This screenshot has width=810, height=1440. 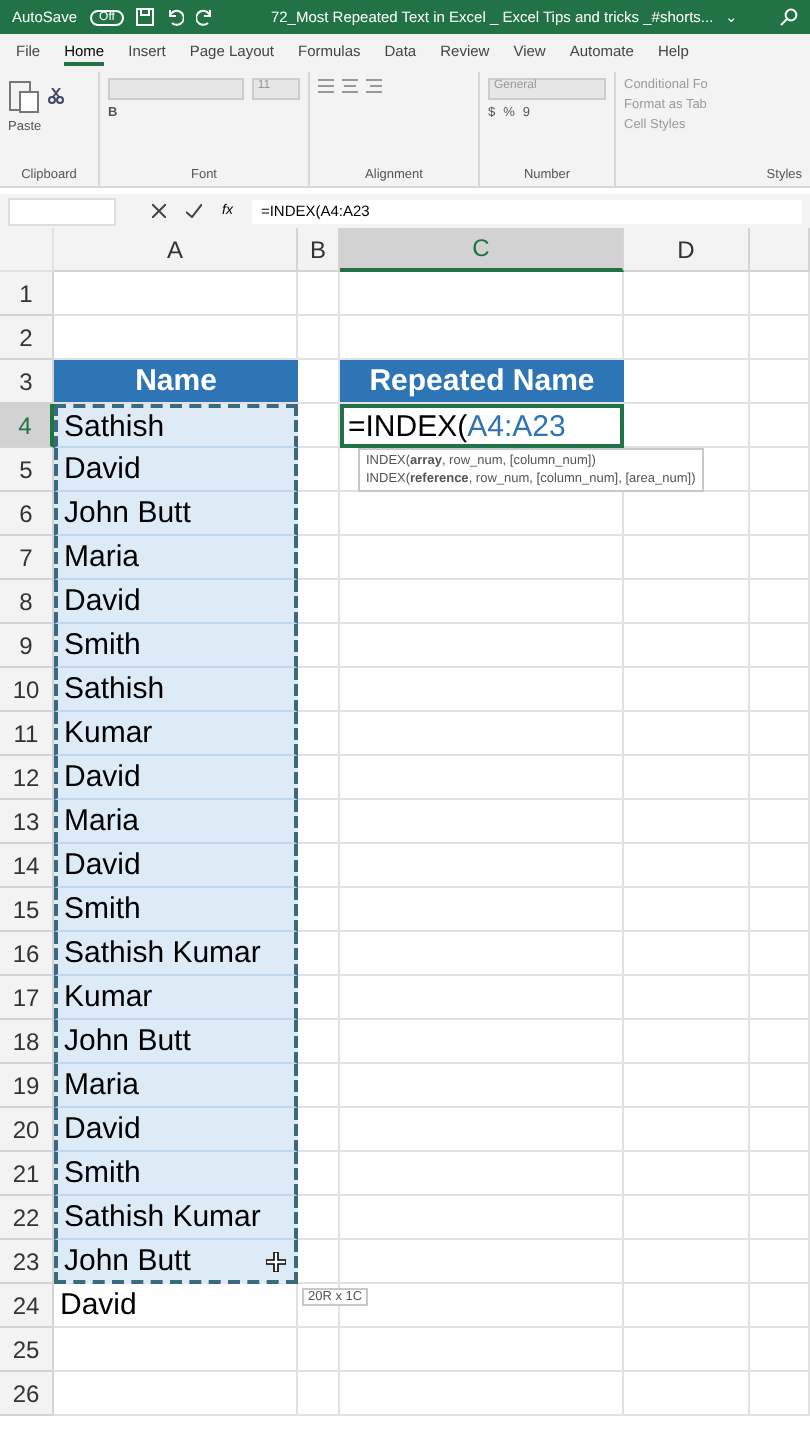 I want to click on close-icon, so click(x=159, y=211).